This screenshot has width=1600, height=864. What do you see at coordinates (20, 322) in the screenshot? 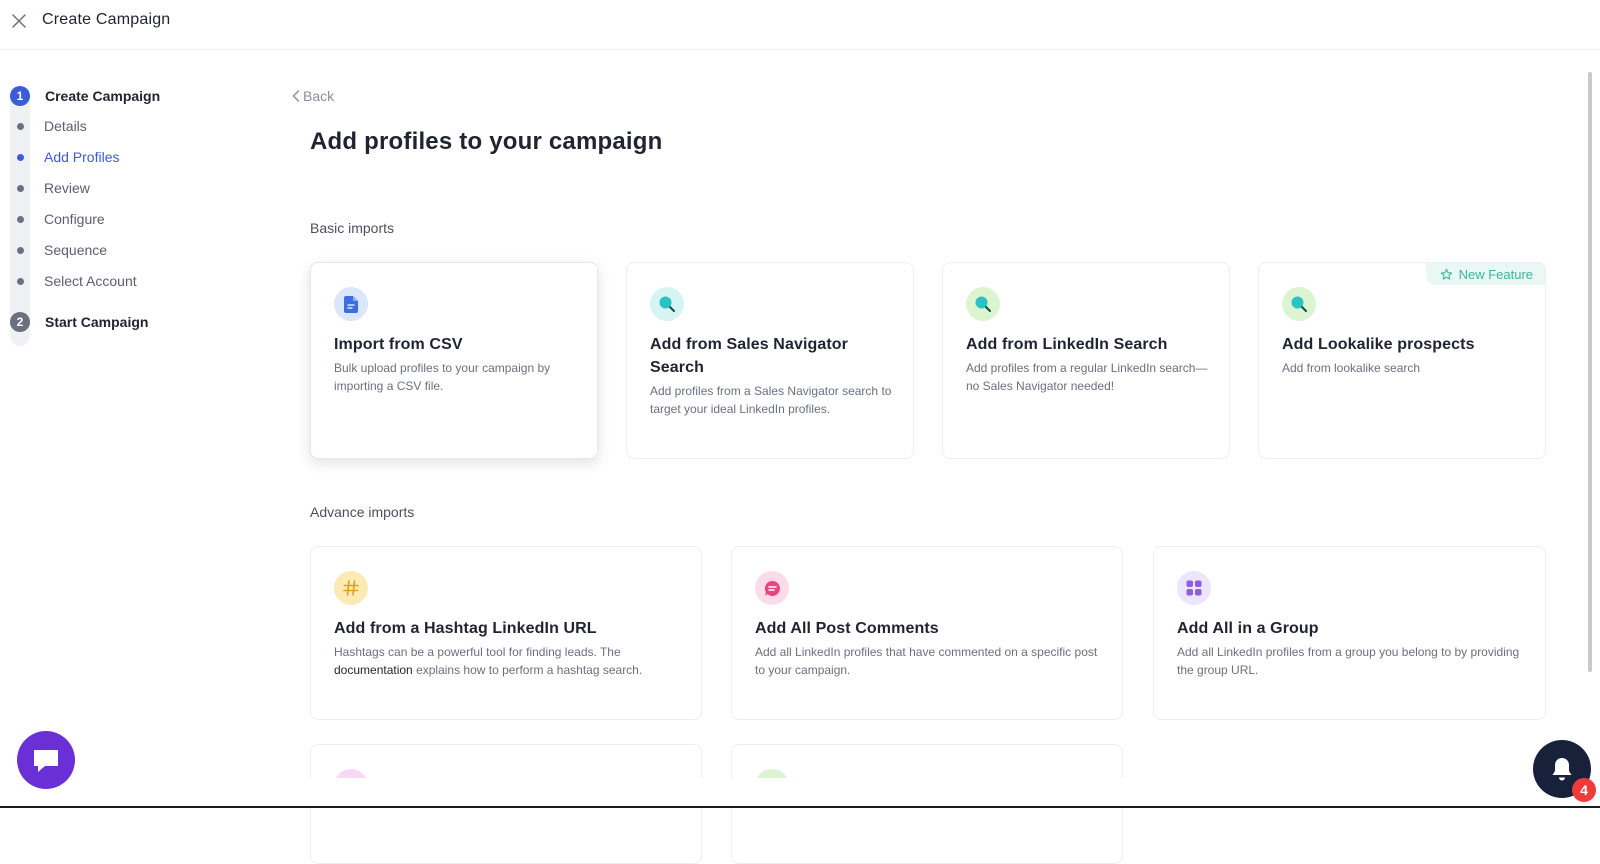
I see `step-number-2: 2` at bounding box center [20, 322].